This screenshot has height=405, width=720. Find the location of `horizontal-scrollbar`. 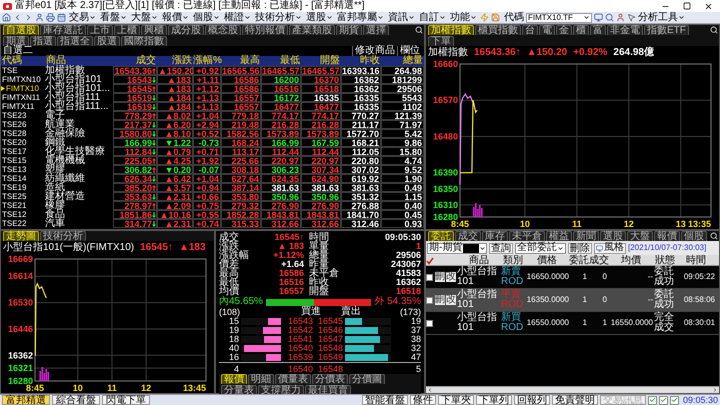

horizontal-scrollbar is located at coordinates (572, 389).